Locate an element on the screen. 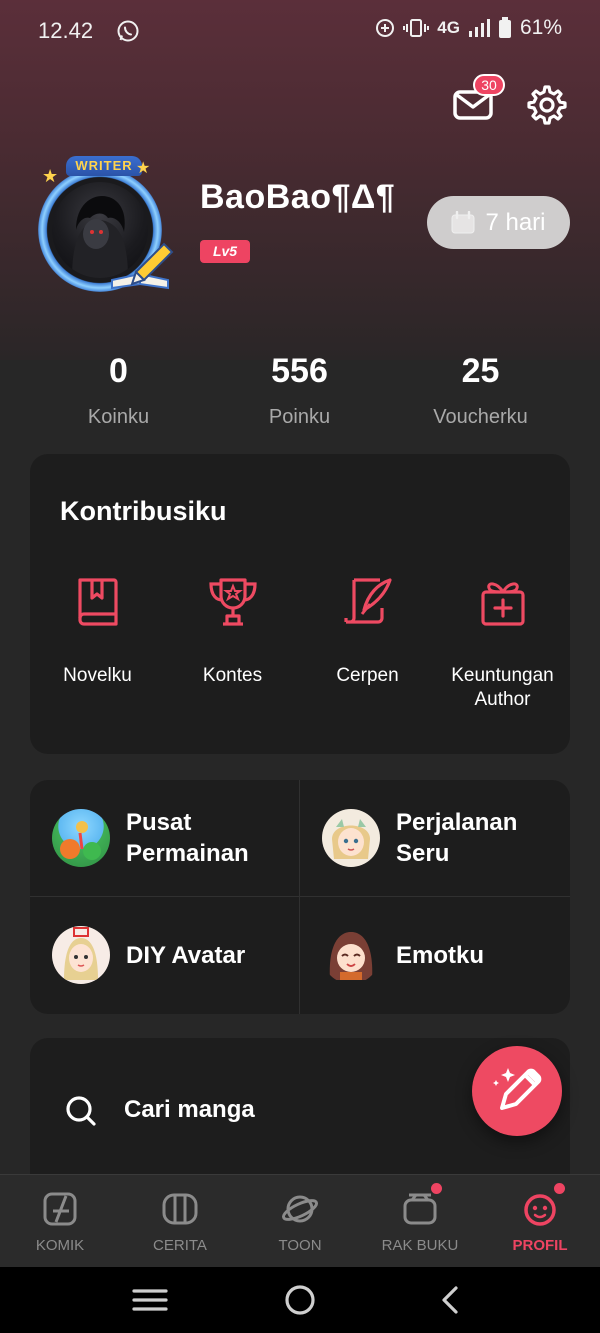 Image resolution: width=600 pixels, height=1333 pixels. stat-value: 0 is located at coordinates (118, 371).